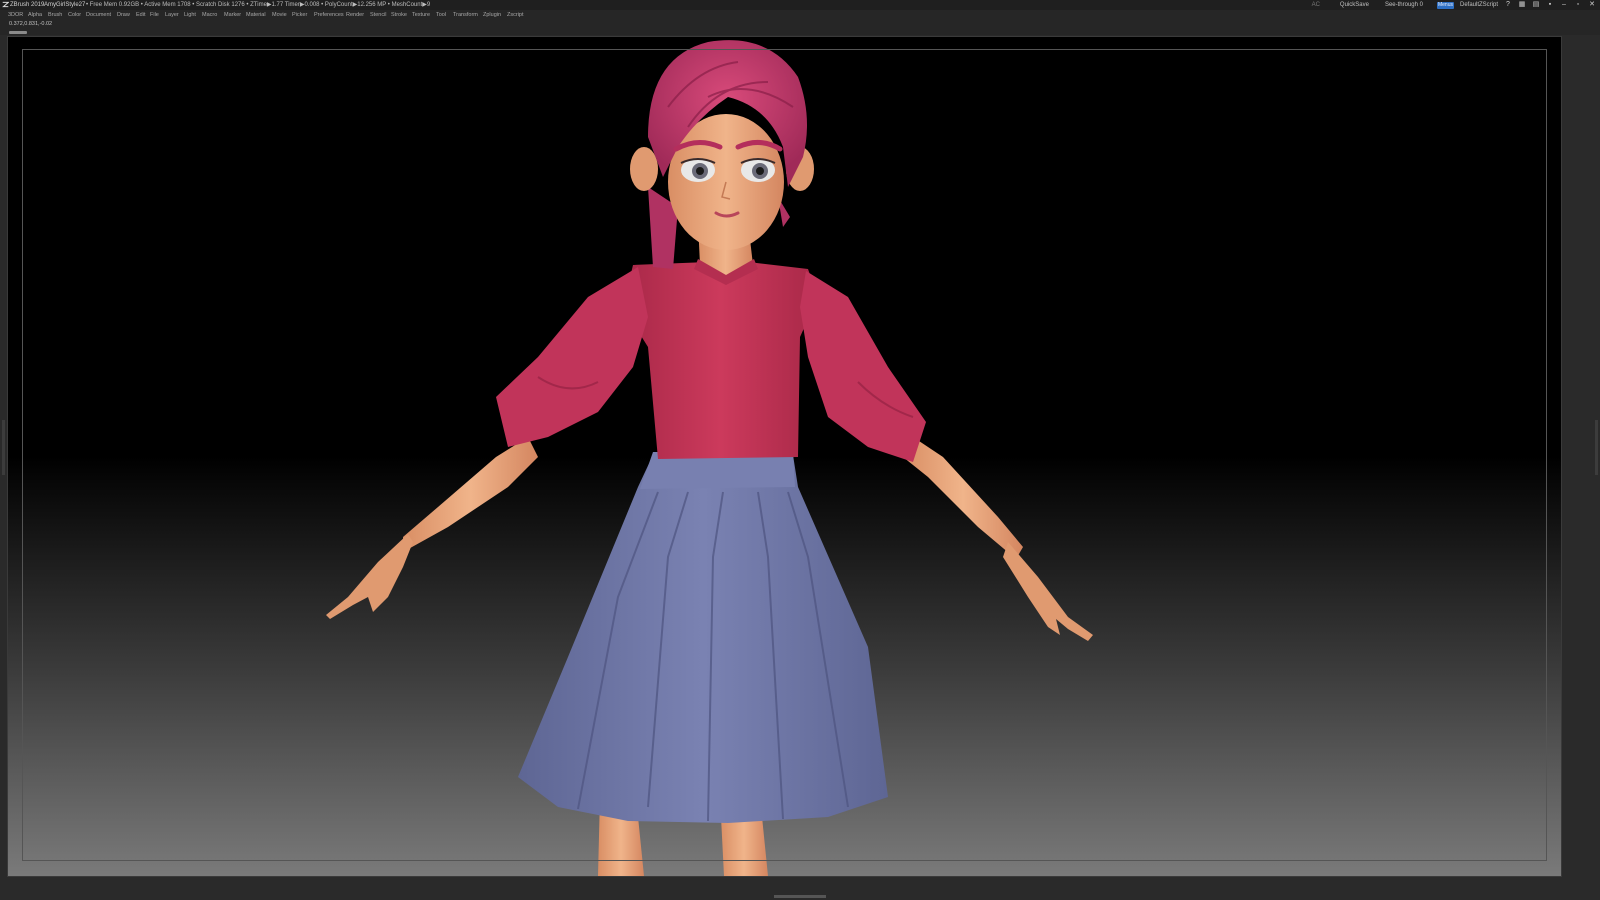 Image resolution: width=1600 pixels, height=900 pixels. I want to click on default-zscript-button: DefaultZScript, so click(1479, 5).